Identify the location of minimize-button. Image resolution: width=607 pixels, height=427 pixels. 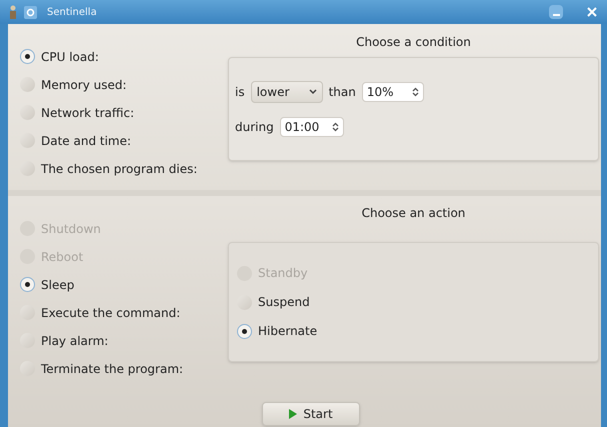
(556, 12).